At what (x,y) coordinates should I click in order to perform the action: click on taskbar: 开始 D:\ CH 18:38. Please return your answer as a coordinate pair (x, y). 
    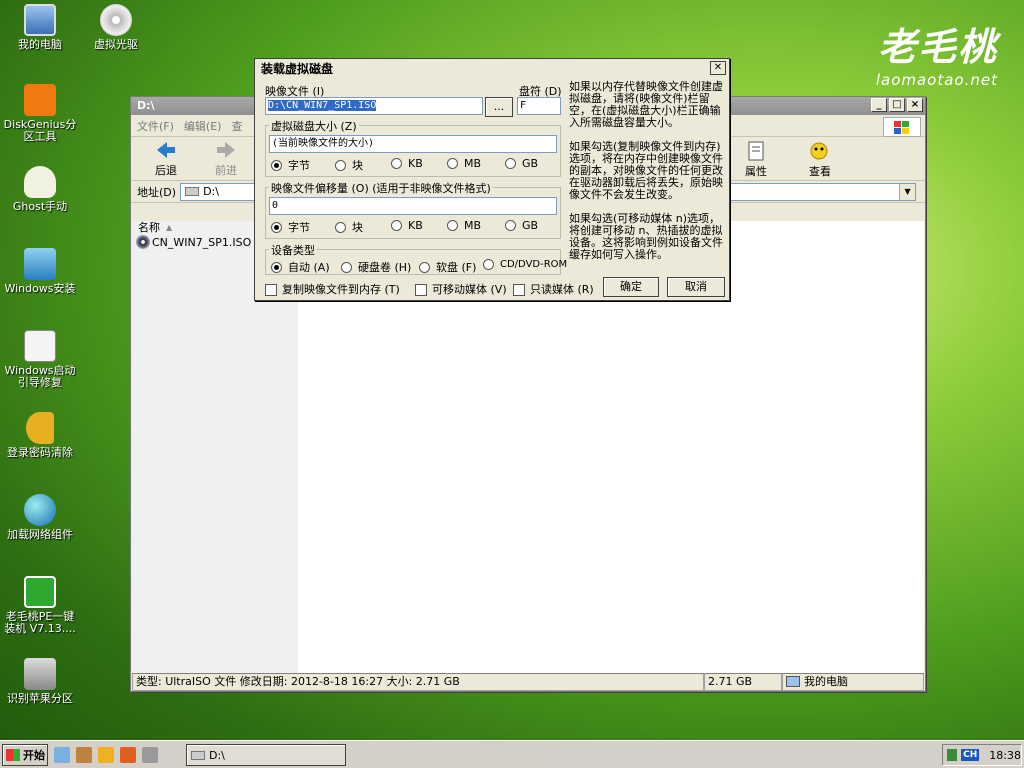
    Looking at the image, I should click on (512, 754).